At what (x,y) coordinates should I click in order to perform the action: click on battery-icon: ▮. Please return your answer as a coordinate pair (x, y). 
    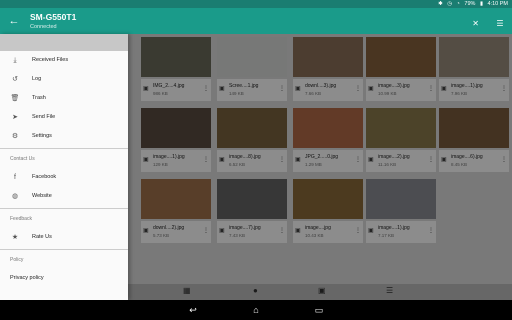
    Looking at the image, I should click on (481, 4).